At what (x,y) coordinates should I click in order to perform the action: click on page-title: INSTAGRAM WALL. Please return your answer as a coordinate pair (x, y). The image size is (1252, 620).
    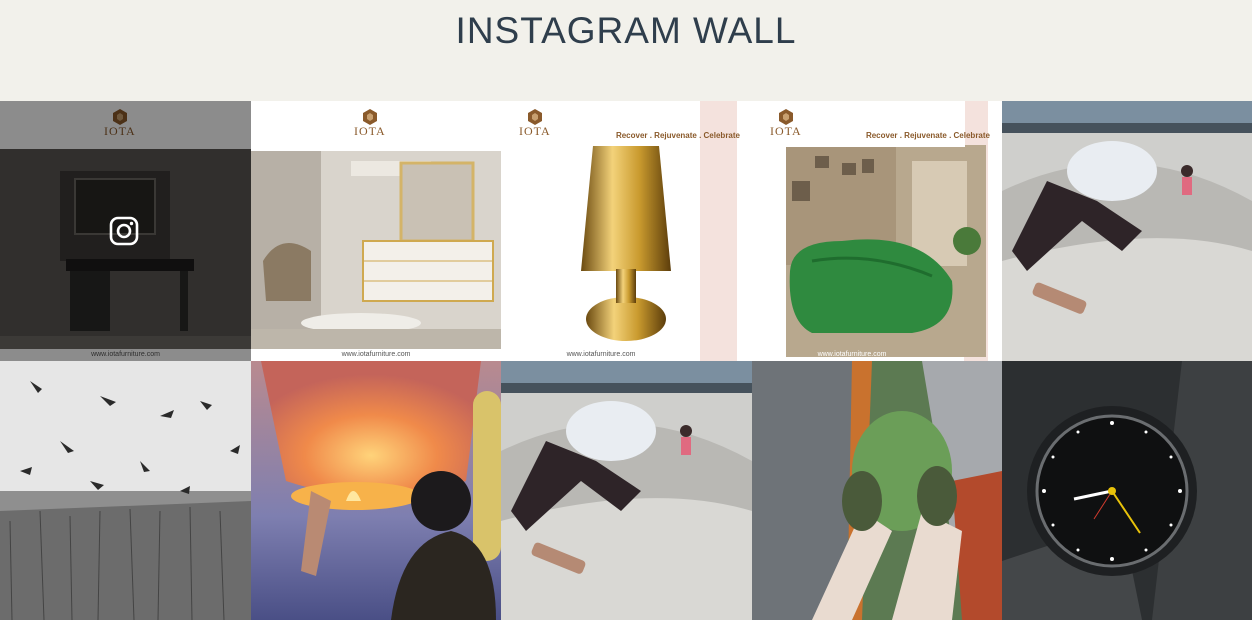
    Looking at the image, I should click on (626, 30).